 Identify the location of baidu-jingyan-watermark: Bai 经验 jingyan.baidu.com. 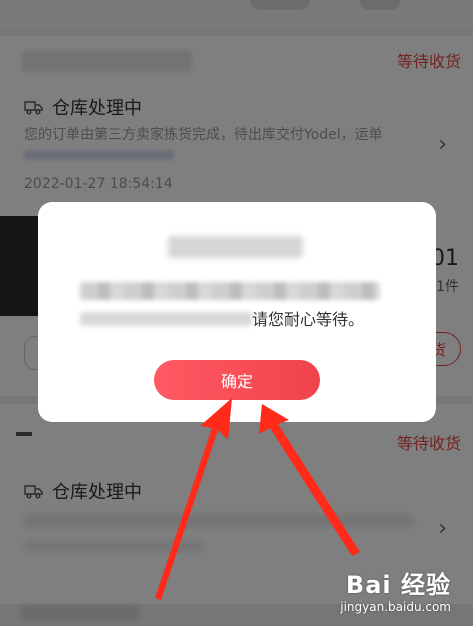
(395, 589).